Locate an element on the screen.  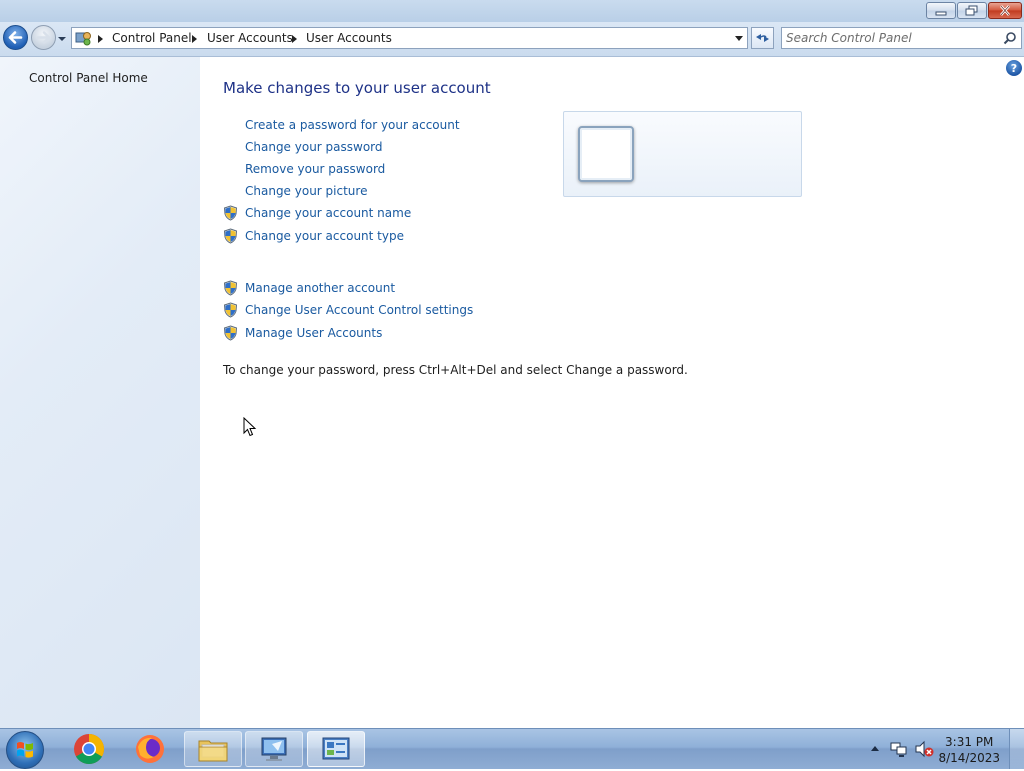
minimize-button is located at coordinates (941, 10).